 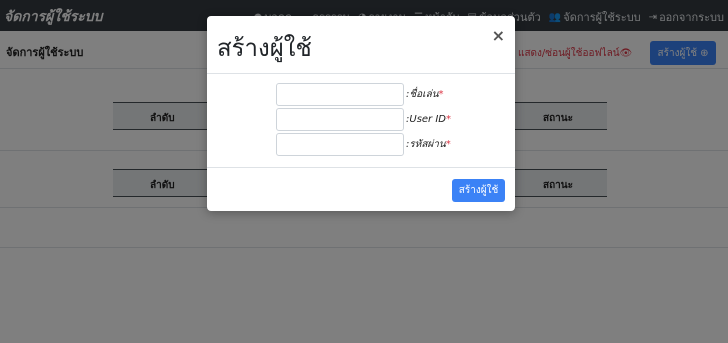 I want to click on submit-create-user-button: สร้างผู้ใช้, so click(x=478, y=190).